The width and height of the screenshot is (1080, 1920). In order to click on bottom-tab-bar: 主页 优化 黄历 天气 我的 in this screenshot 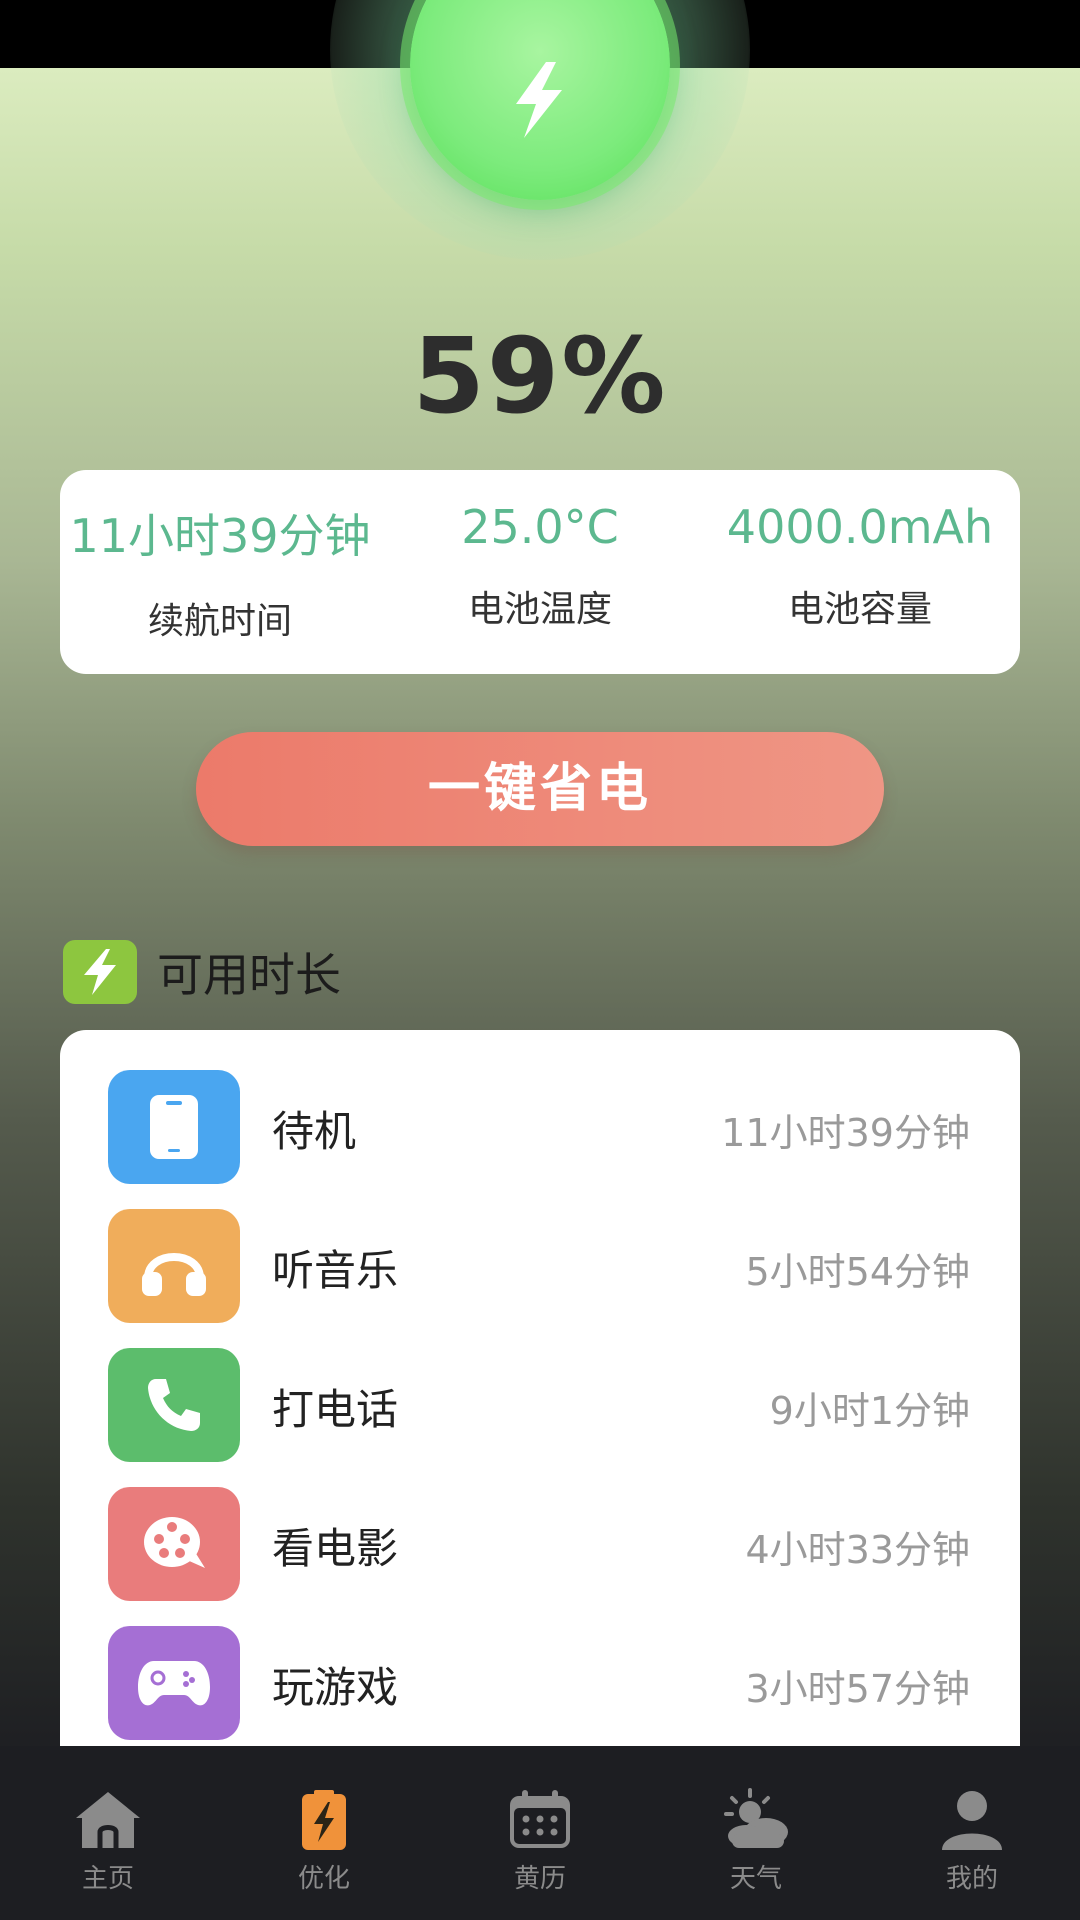, I will do `click(540, 1833)`.